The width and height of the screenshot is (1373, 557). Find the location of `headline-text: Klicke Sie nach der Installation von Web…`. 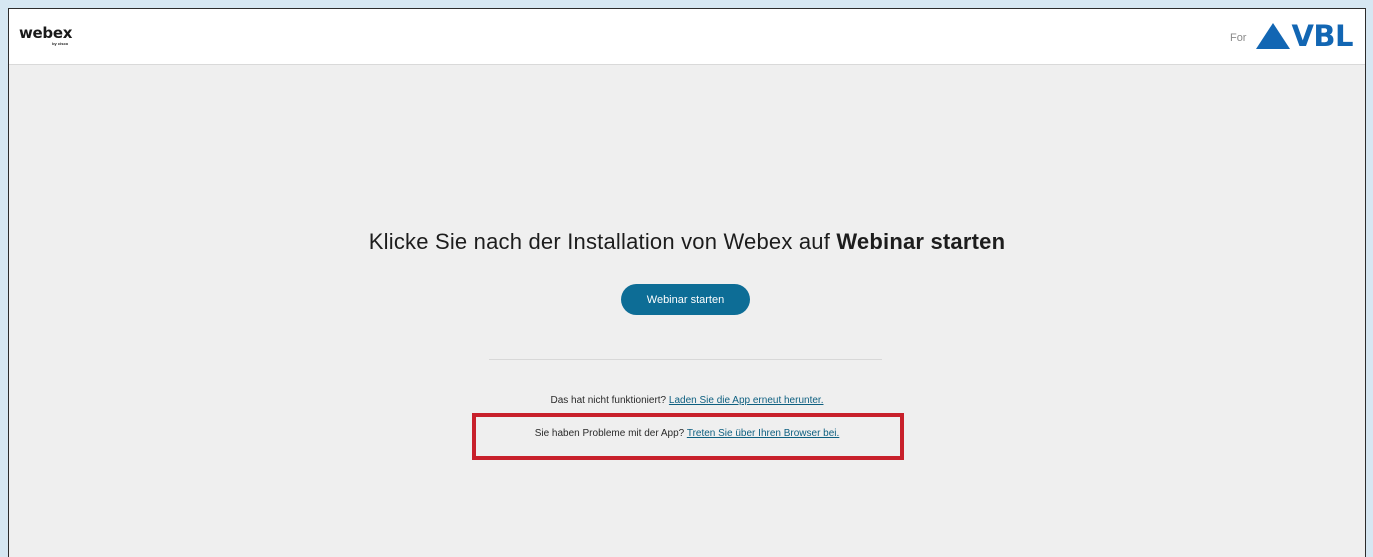

headline-text: Klicke Sie nach der Installation von Web… is located at coordinates (602, 241).